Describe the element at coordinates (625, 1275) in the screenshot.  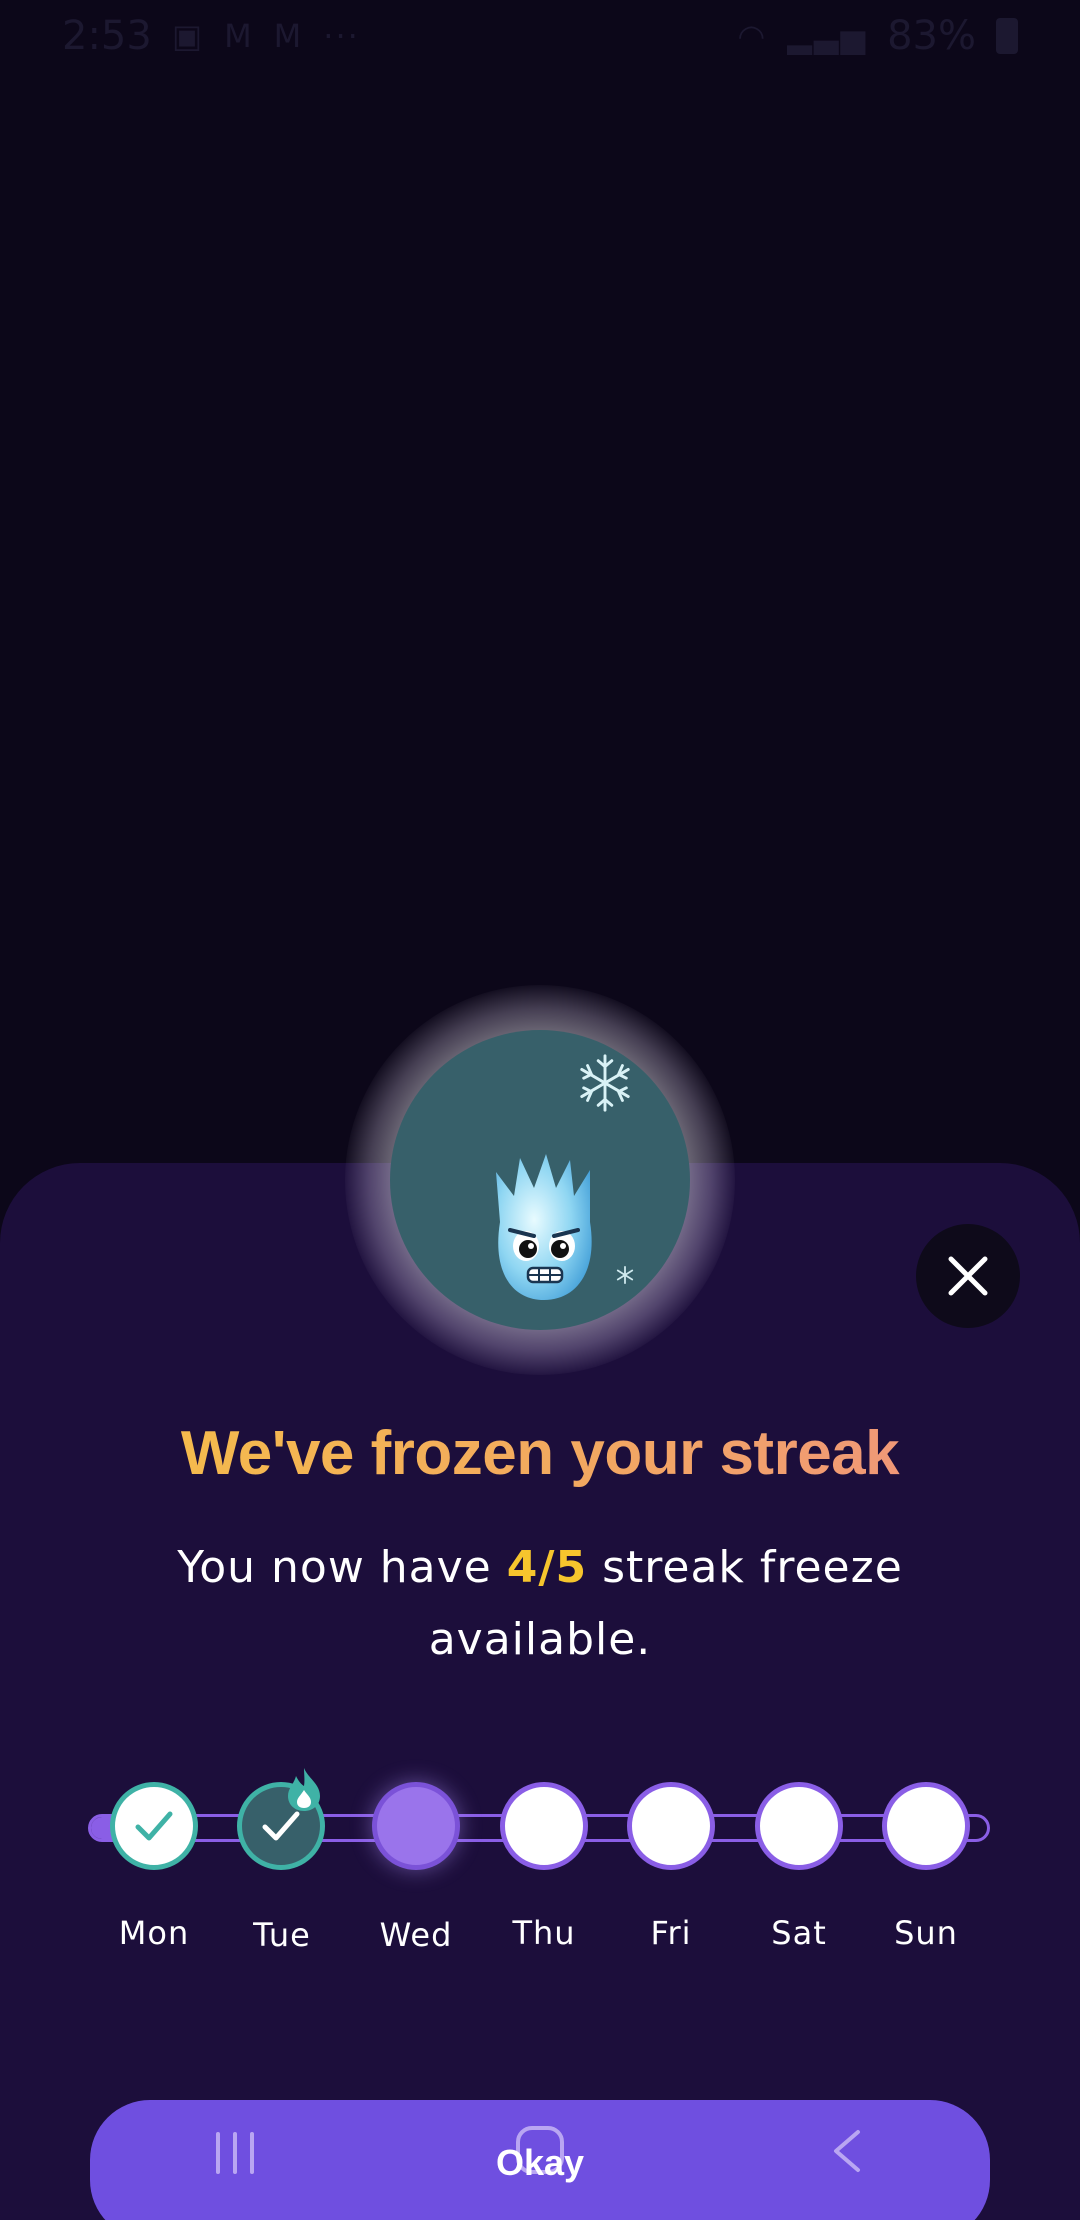
I see `small-snowflake-icon` at that location.